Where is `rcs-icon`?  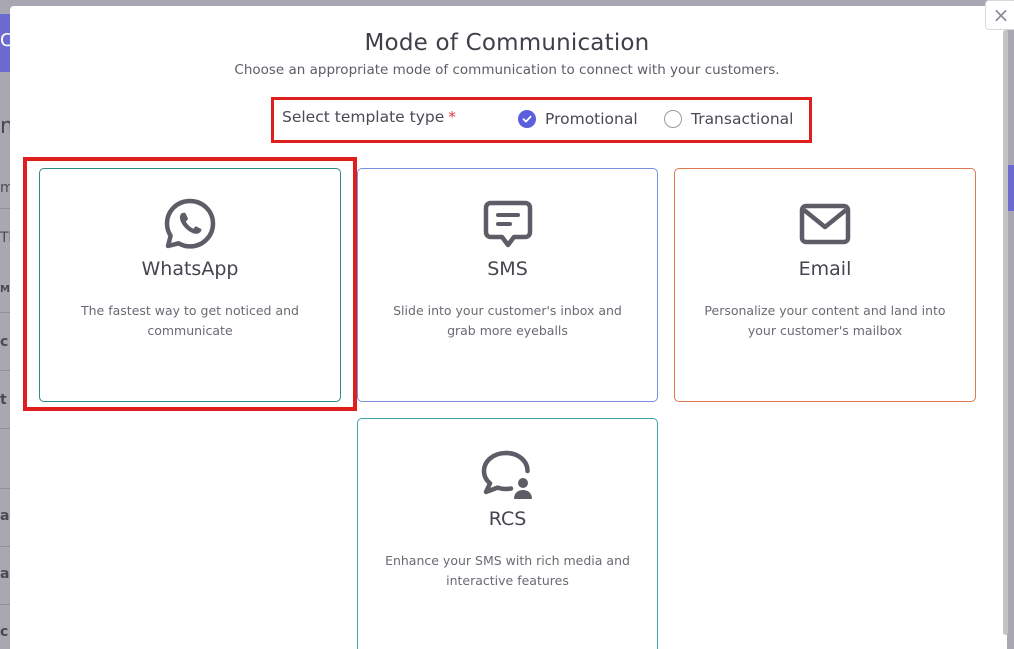 rcs-icon is located at coordinates (507, 476).